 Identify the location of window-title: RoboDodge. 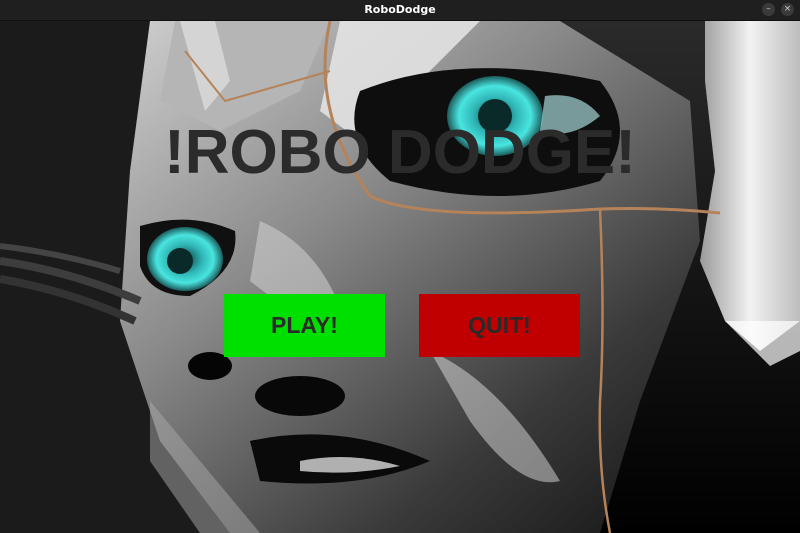
(400, 9).